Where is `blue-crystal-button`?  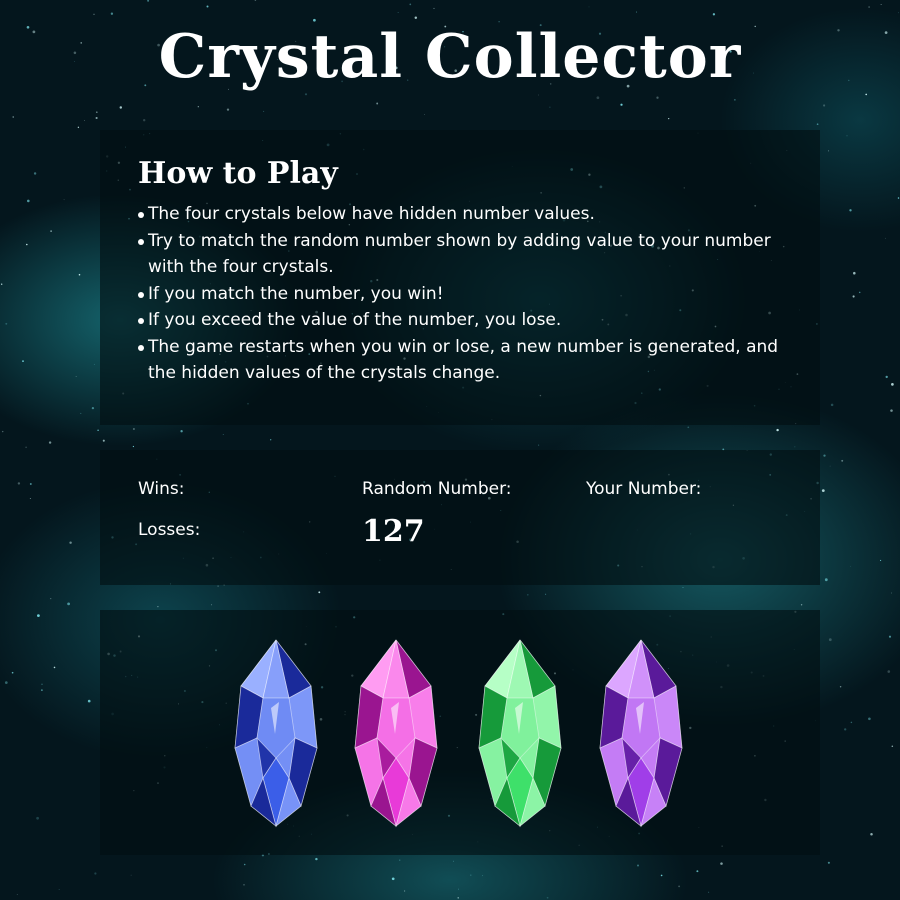 blue-crystal-button is located at coordinates (276, 733).